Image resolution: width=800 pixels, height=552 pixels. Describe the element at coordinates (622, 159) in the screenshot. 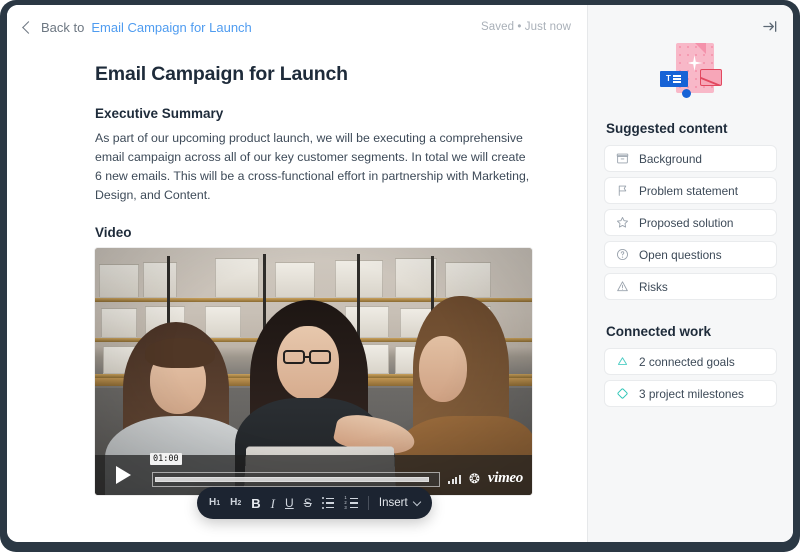

I see `archive-box-icon` at that location.